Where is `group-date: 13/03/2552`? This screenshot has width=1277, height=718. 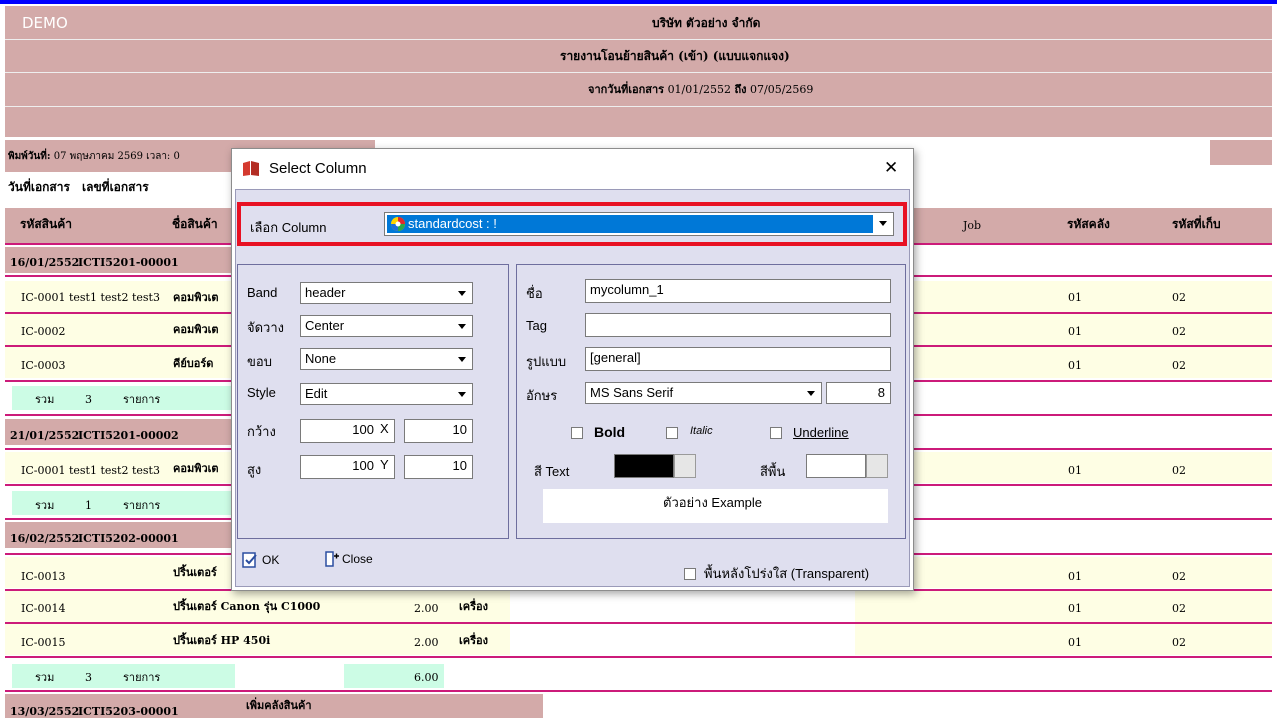
group-date: 13/03/2552 is located at coordinates (45, 711).